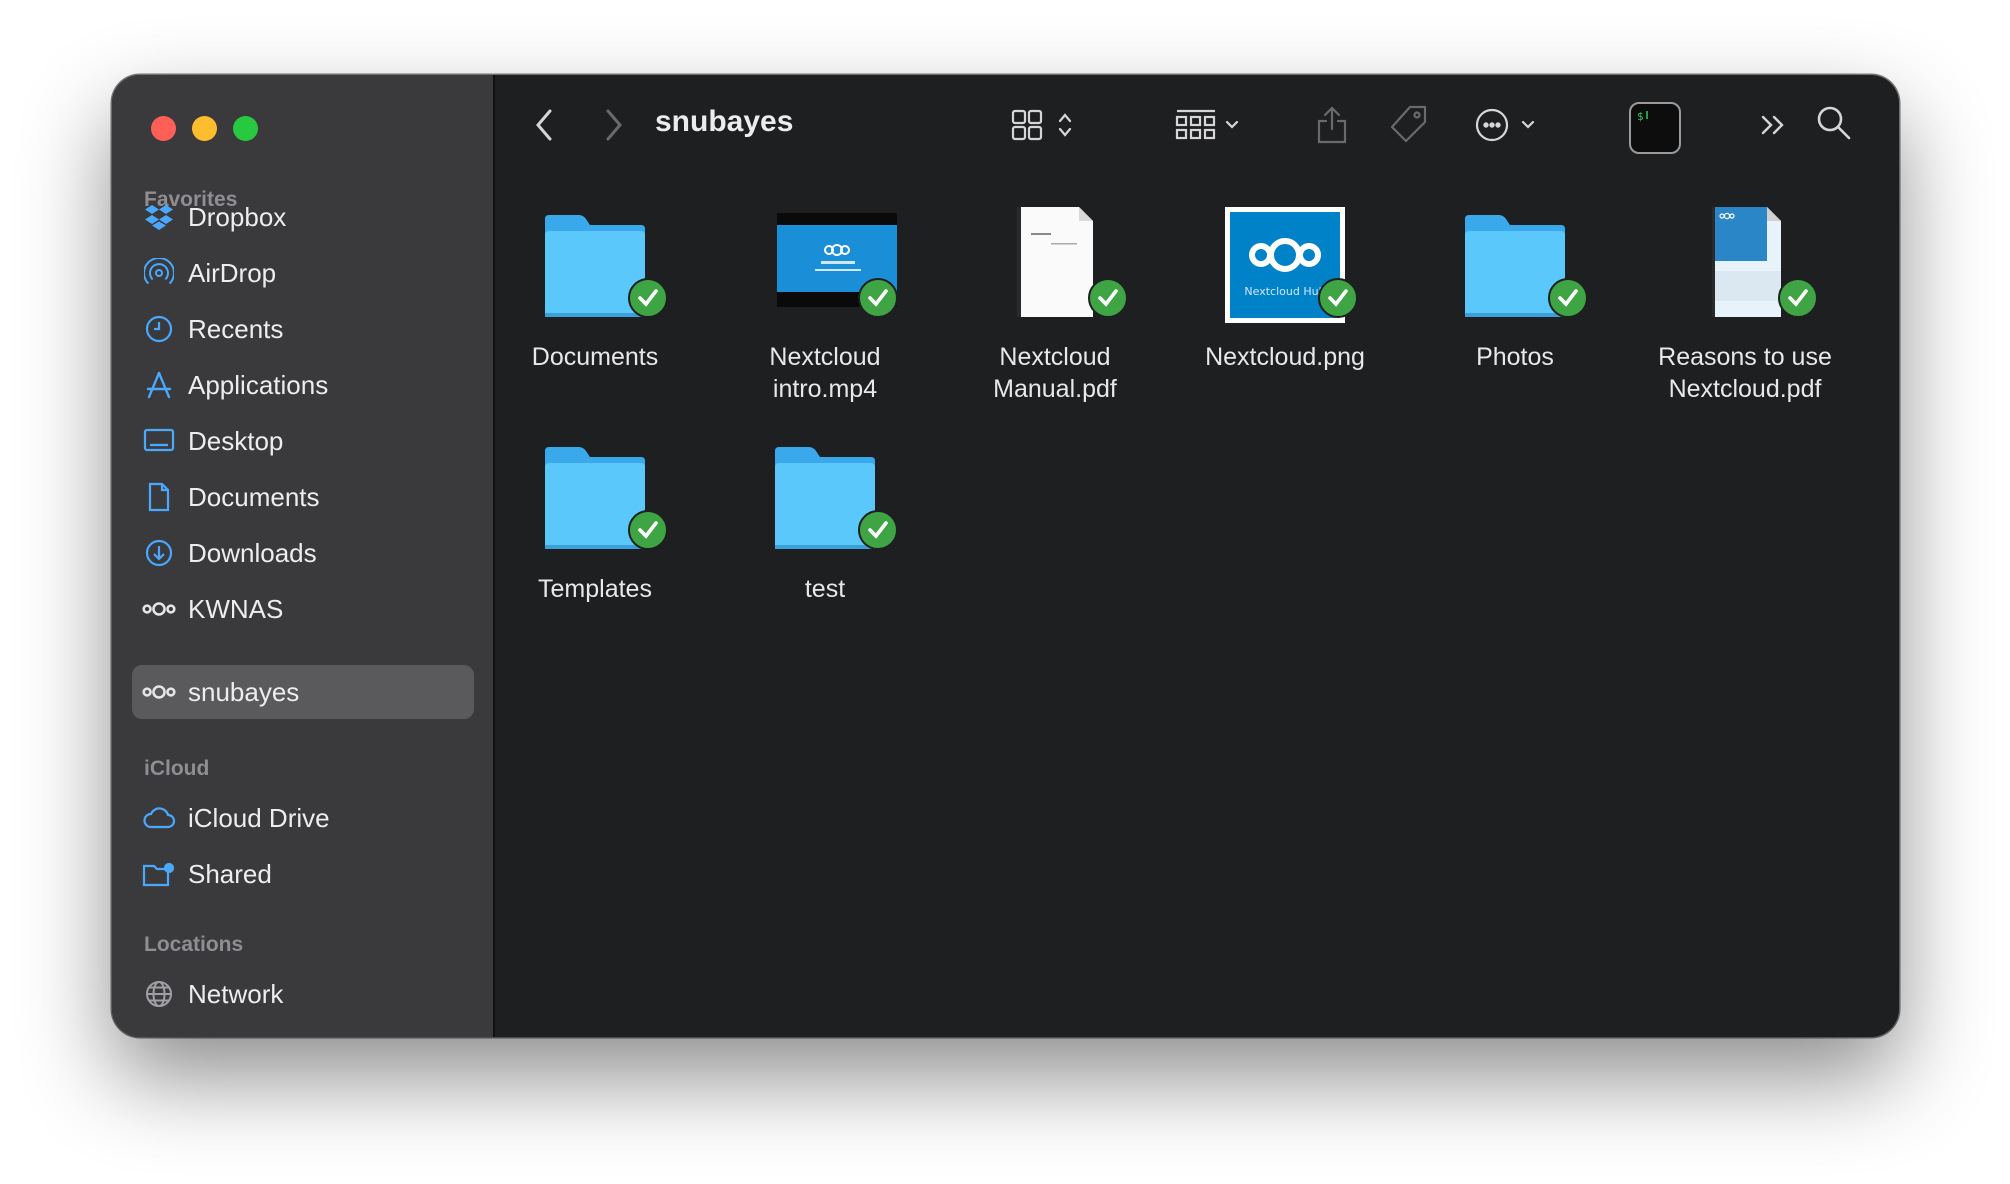 The height and width of the screenshot is (1184, 2010). Describe the element at coordinates (303, 692) in the screenshot. I see `sidebar-item-snubayes: snubayes` at that location.